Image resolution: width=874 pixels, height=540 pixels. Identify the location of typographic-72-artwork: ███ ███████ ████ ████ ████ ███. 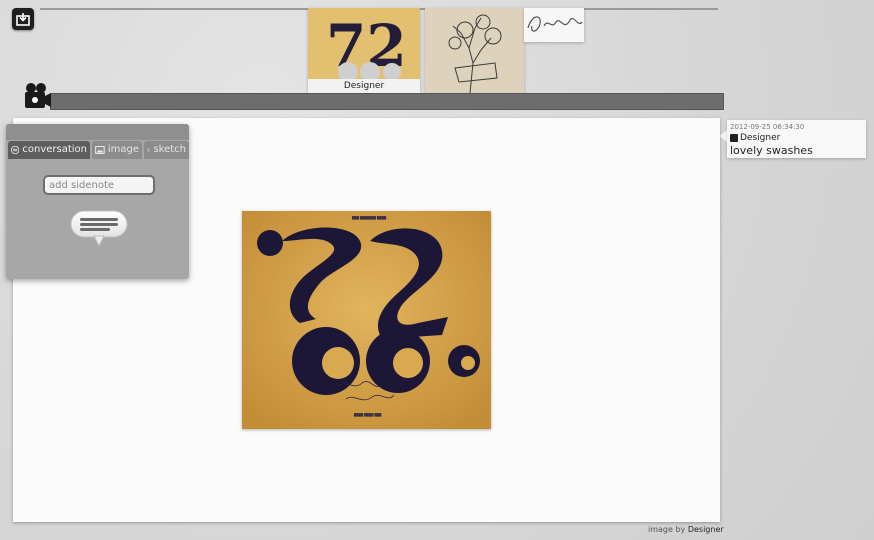
(366, 320).